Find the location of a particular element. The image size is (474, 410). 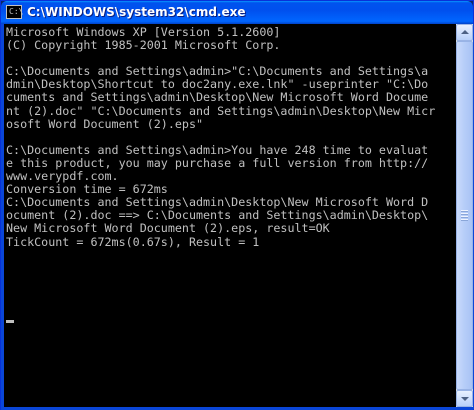

console-line: (C) Copyright 1985-2001 Microsoft Corp. is located at coordinates (143, 45).